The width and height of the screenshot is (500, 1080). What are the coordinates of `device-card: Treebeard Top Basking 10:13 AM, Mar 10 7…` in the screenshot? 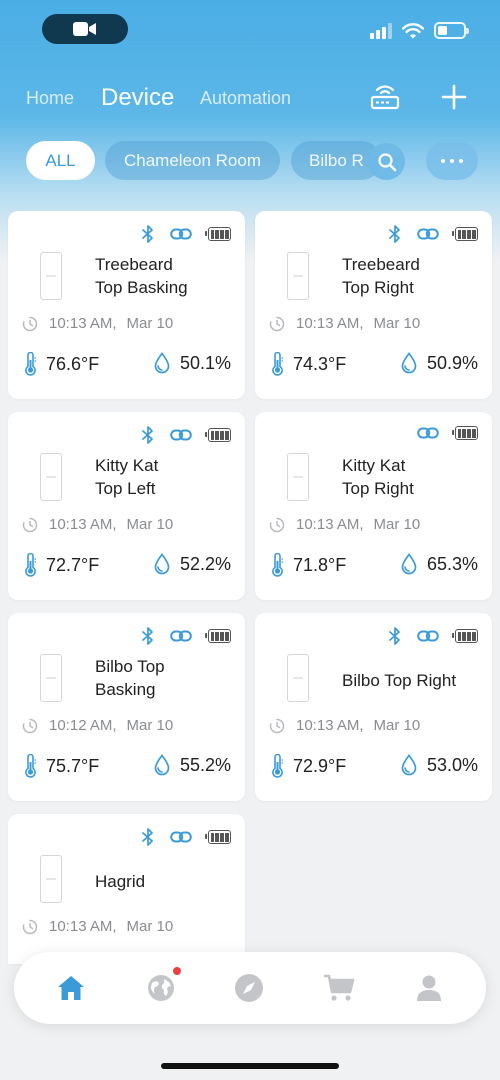 It's located at (126, 305).